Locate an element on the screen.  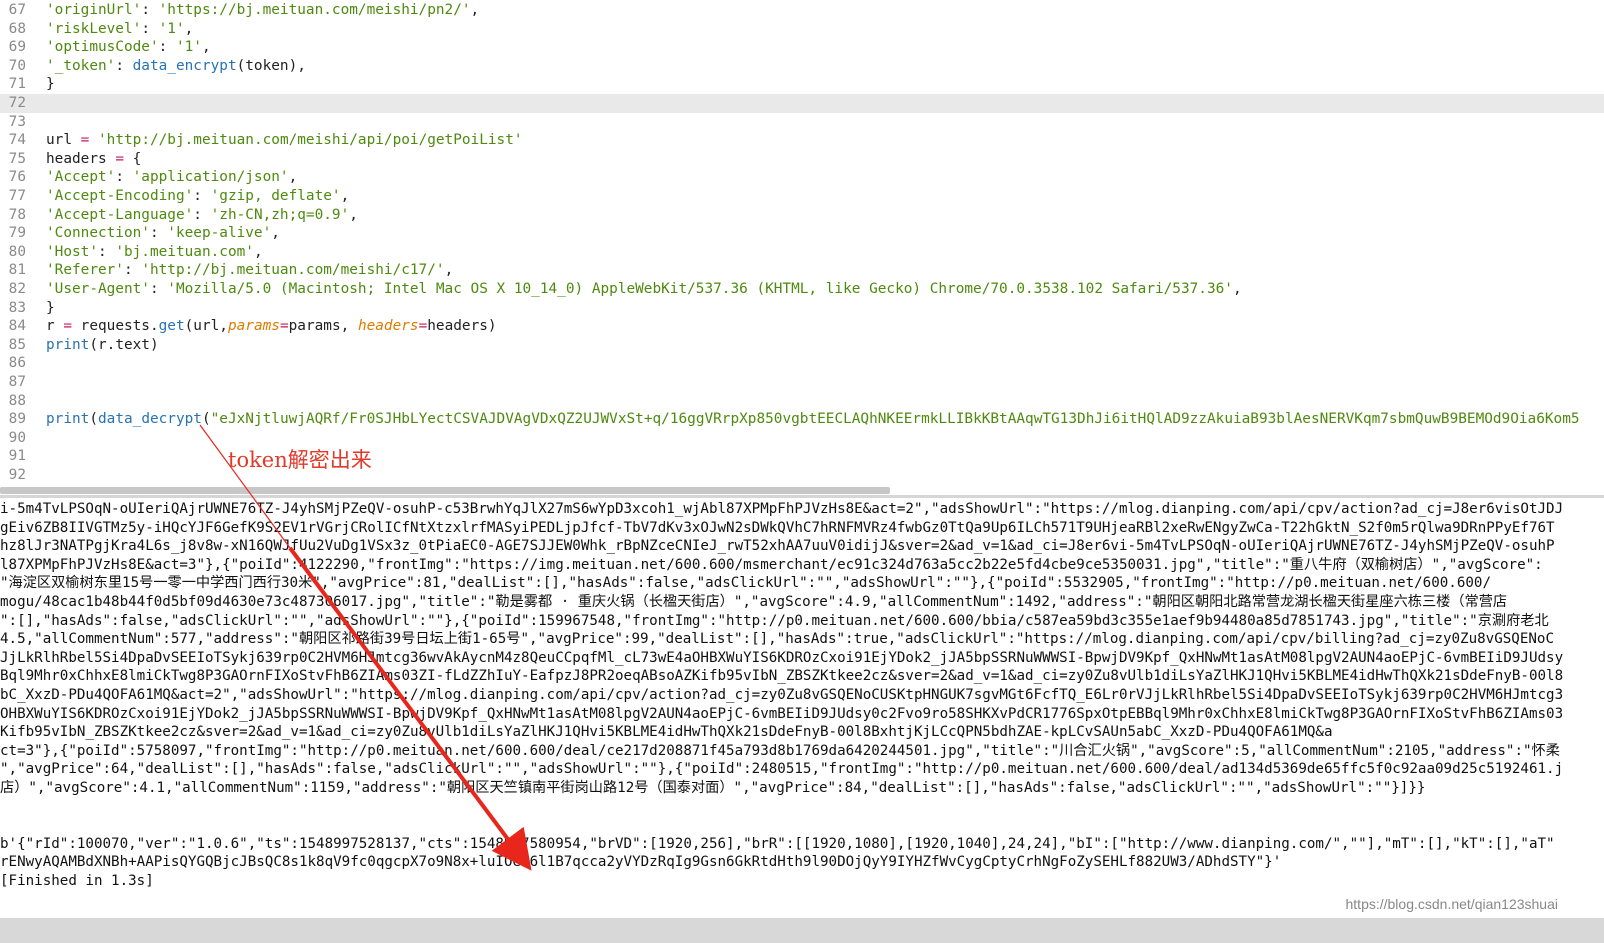
code-line: 80 'Host': 'bj.meituan.com', is located at coordinates (802, 252).